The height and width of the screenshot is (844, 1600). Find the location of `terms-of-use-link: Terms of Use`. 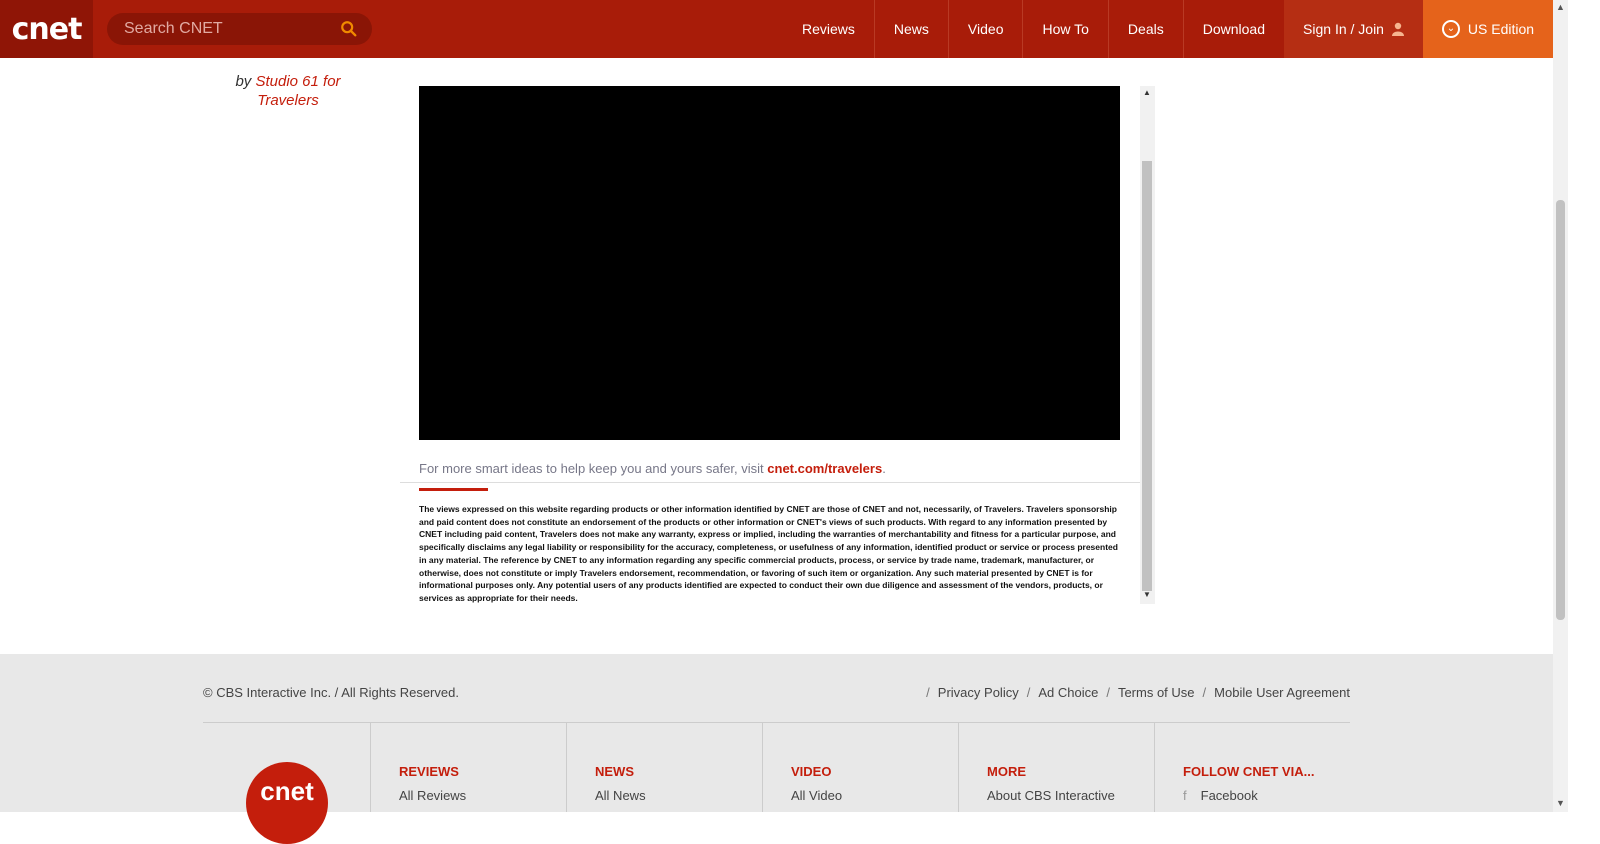

terms-of-use-link: Terms of Use is located at coordinates (1156, 692).